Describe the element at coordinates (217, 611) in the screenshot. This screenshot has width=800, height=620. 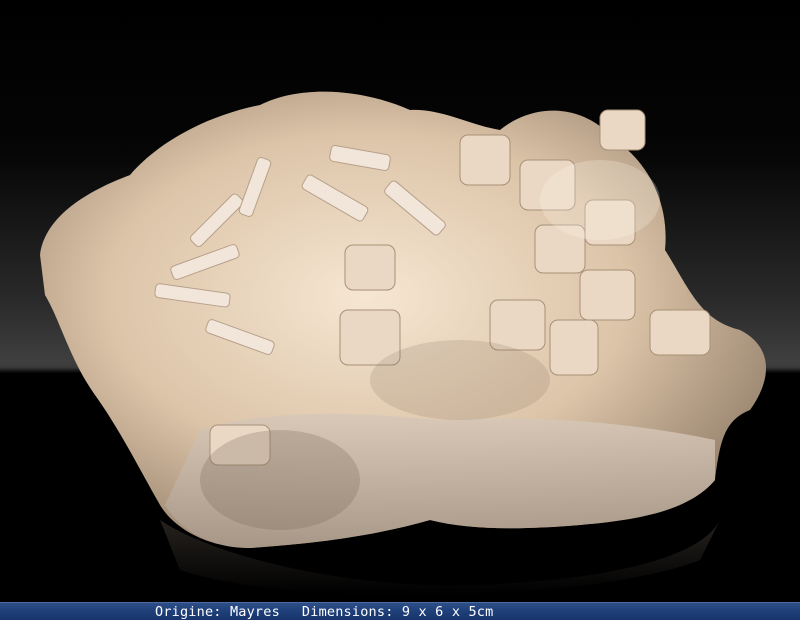
I see `origin-caption: Origine: Mayres` at that location.